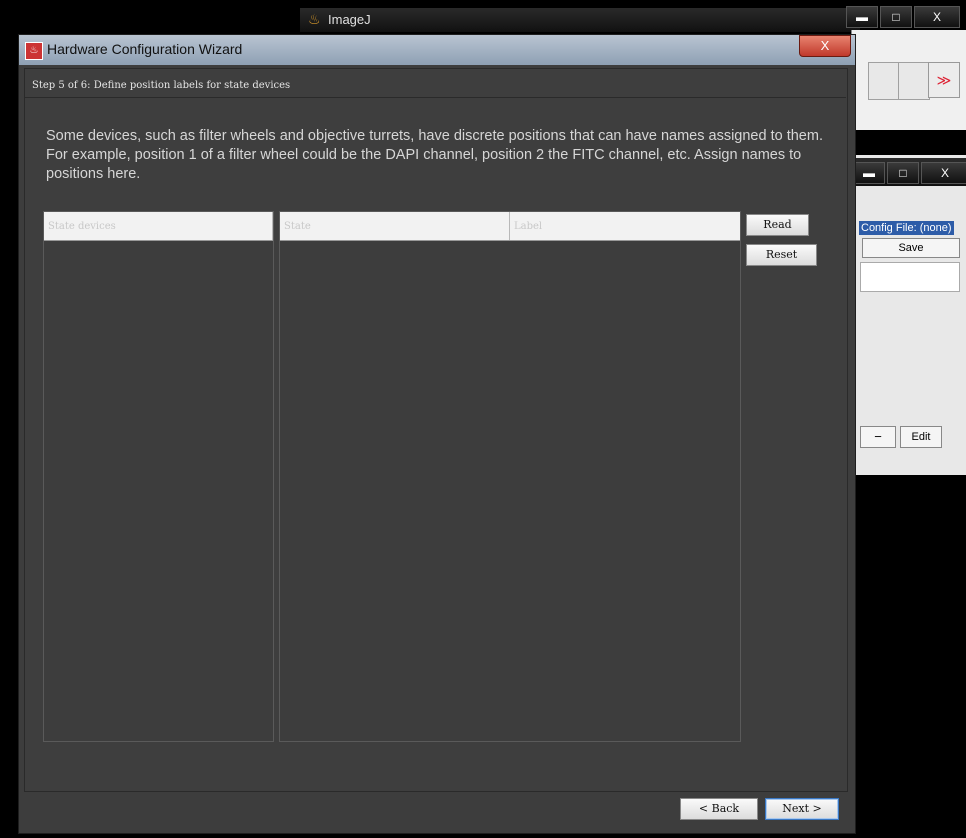 The height and width of the screenshot is (838, 966). What do you see at coordinates (395, 226) in the screenshot?
I see `column-header-state: State` at bounding box center [395, 226].